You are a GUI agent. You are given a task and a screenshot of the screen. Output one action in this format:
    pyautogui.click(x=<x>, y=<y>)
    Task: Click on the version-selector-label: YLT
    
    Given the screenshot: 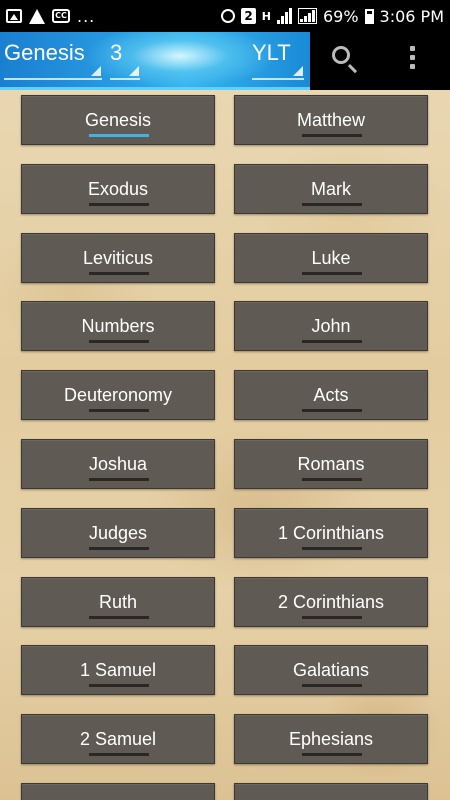 What is the action you would take?
    pyautogui.click(x=271, y=52)
    